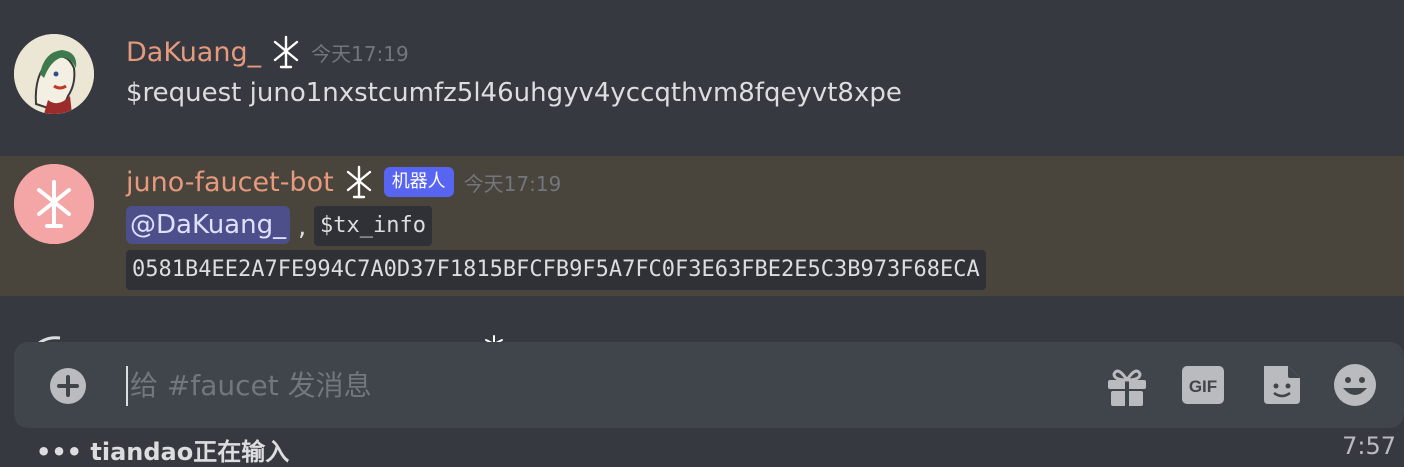  Describe the element at coordinates (373, 226) in the screenshot. I see `inline-code: $tx_info` at that location.